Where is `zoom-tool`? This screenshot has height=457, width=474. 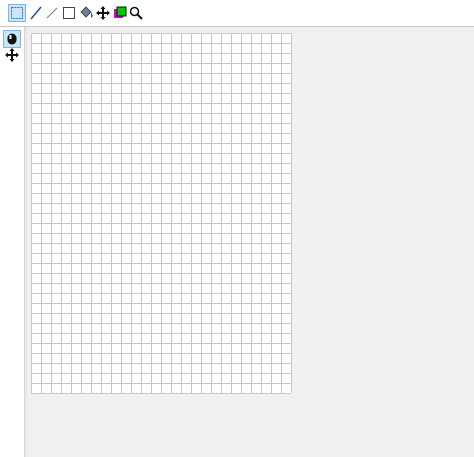 zoom-tool is located at coordinates (136, 13).